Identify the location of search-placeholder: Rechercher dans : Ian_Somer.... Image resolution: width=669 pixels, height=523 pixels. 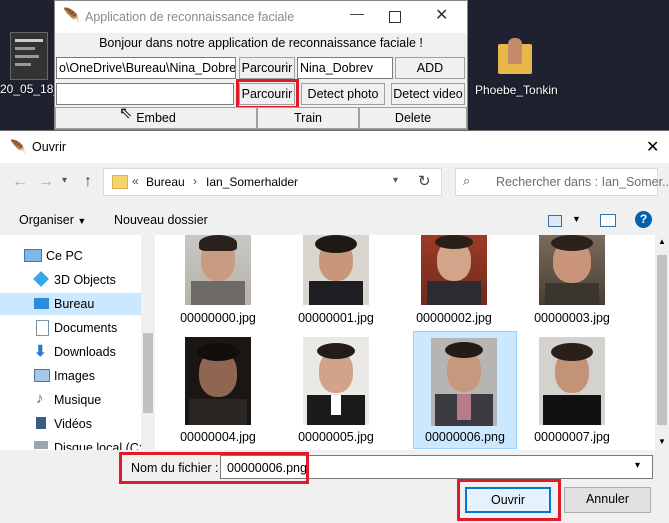
(582, 182).